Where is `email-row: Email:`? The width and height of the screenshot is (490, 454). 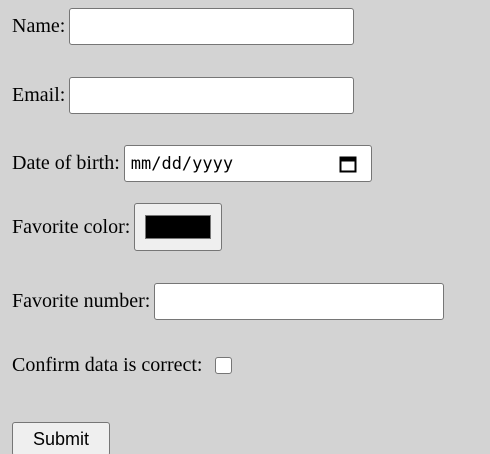
email-row: Email: is located at coordinates (183, 95).